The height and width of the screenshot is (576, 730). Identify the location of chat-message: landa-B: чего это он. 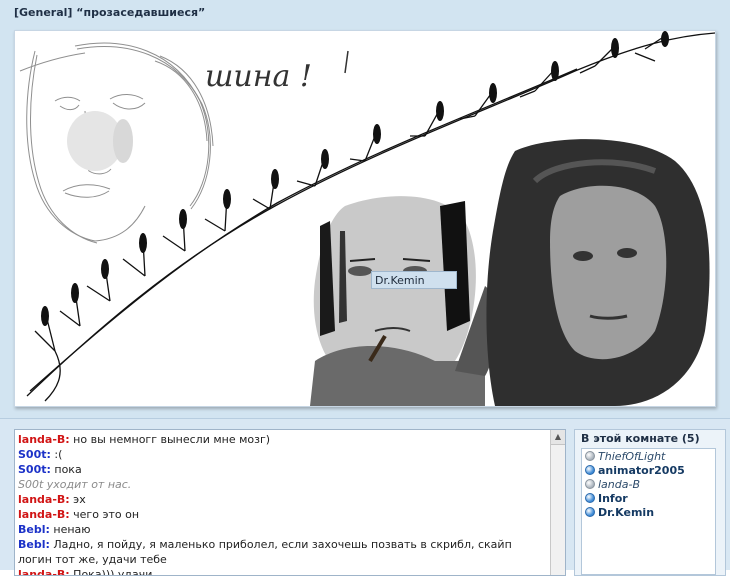
(283, 514).